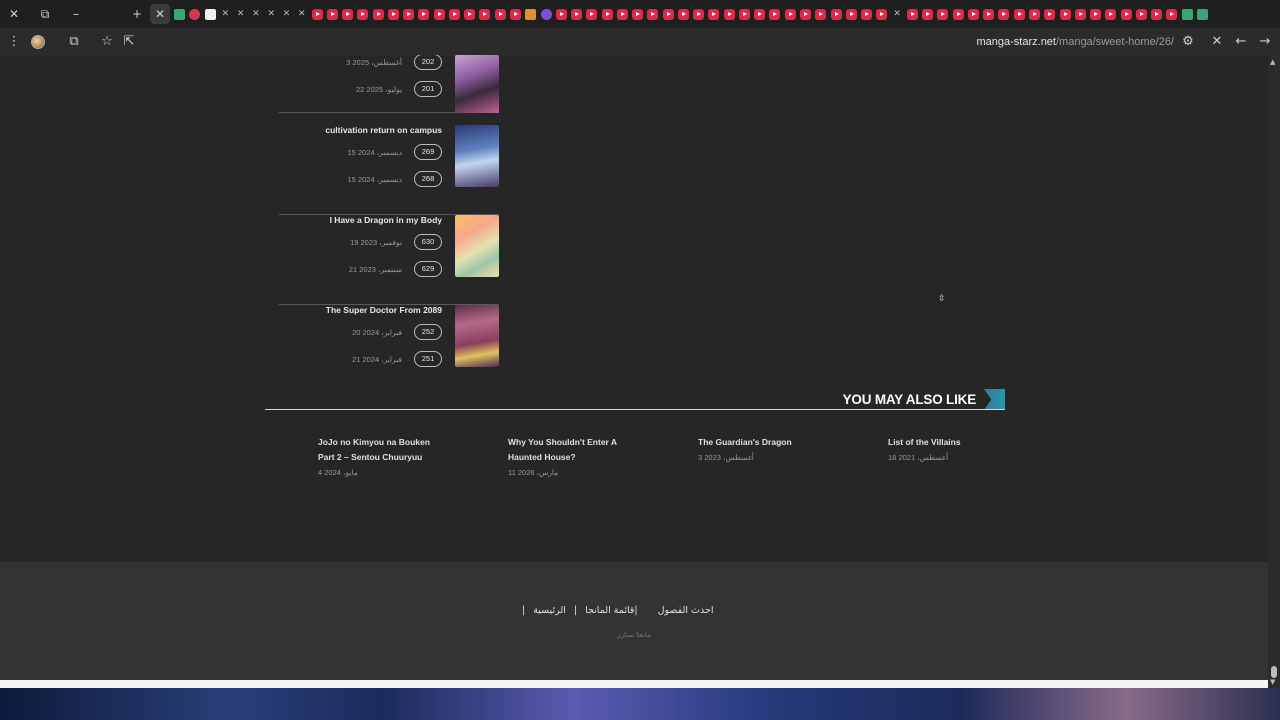  I want to click on back-icon: ←, so click(1241, 42).